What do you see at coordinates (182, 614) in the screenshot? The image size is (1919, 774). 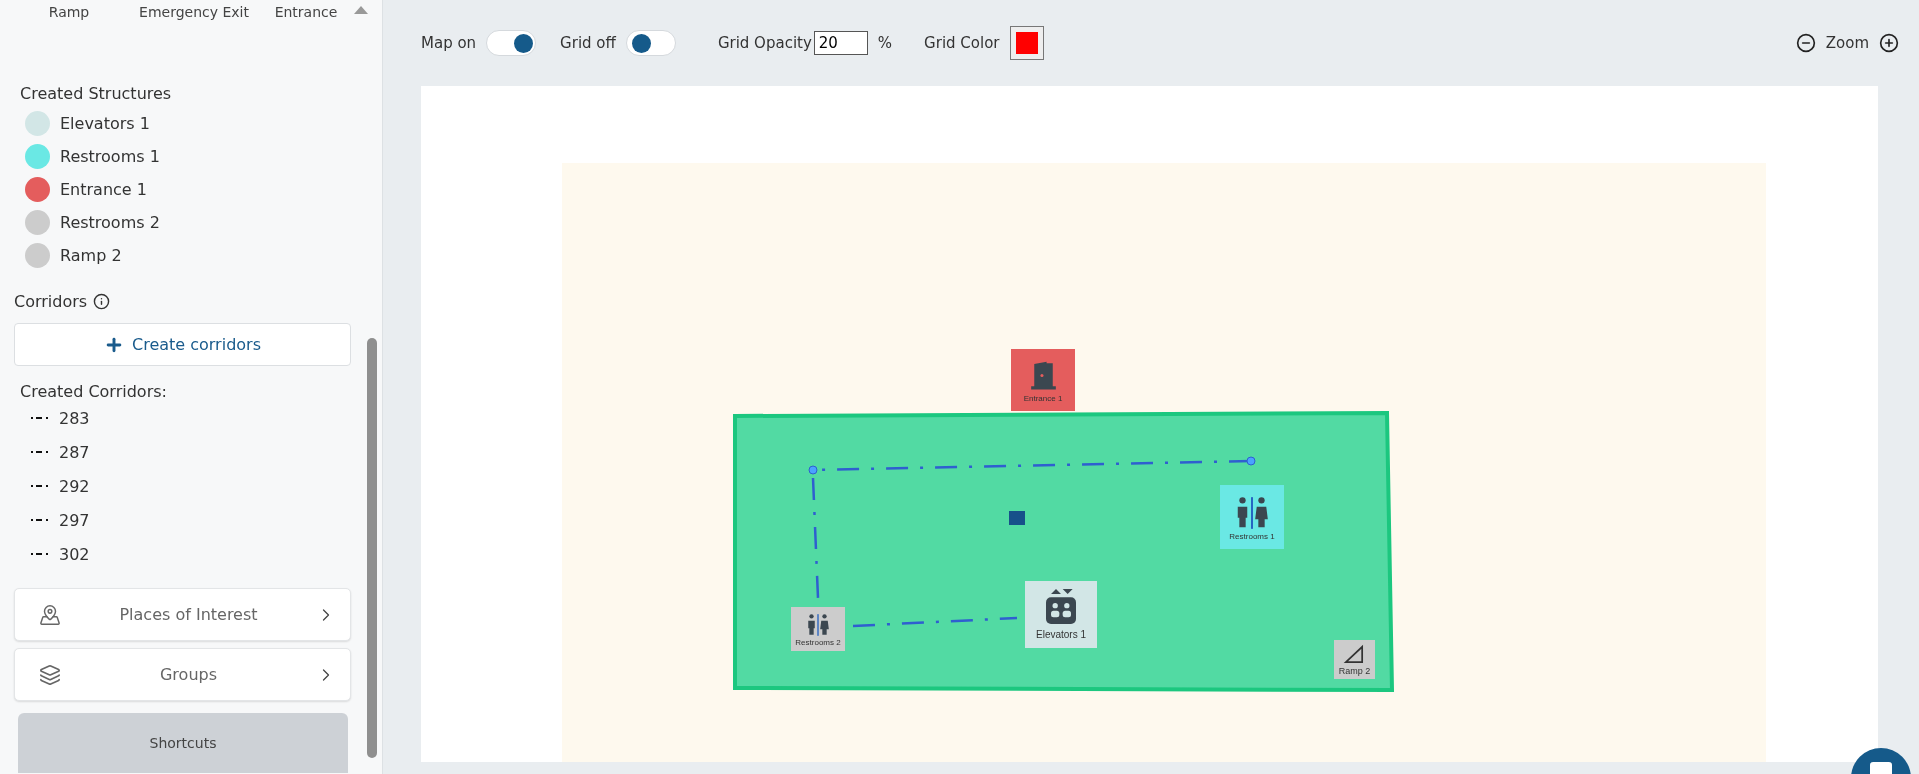 I see `section-card: Places of Interest` at bounding box center [182, 614].